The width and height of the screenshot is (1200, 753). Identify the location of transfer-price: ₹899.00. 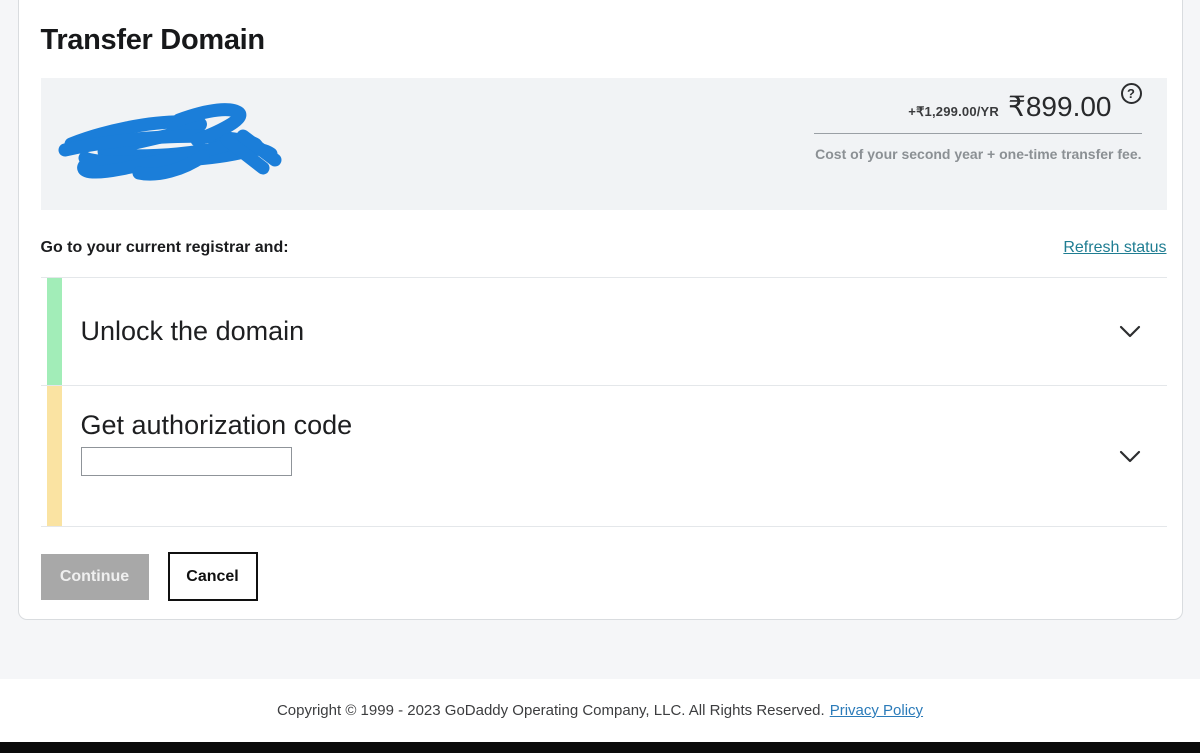
(1060, 106).